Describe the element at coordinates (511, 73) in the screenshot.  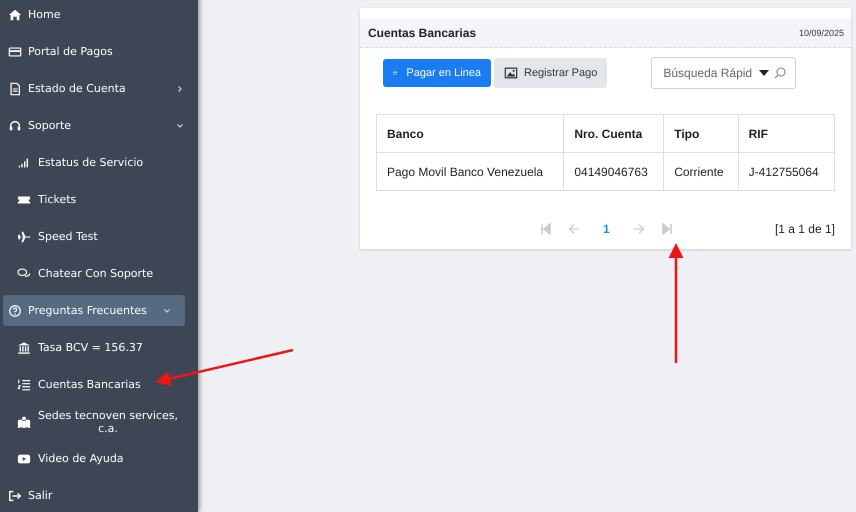
I see `image-icon` at that location.